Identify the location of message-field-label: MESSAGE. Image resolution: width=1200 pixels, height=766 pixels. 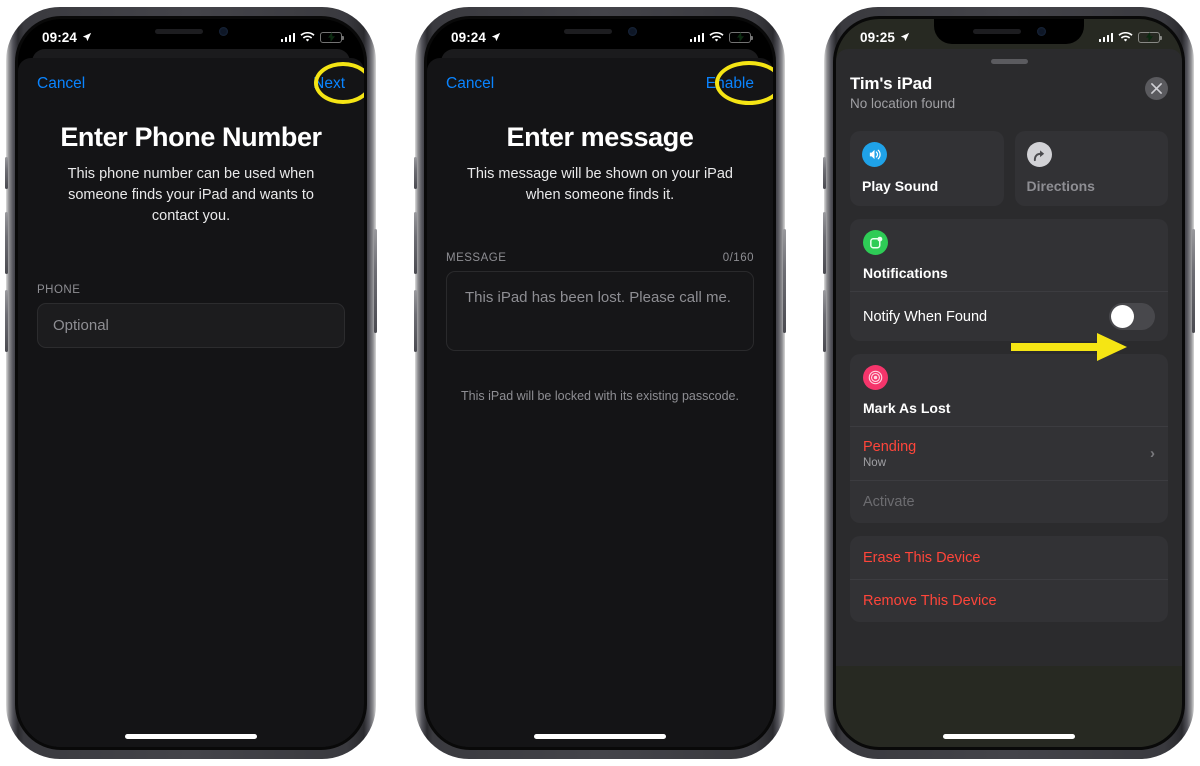
(476, 258).